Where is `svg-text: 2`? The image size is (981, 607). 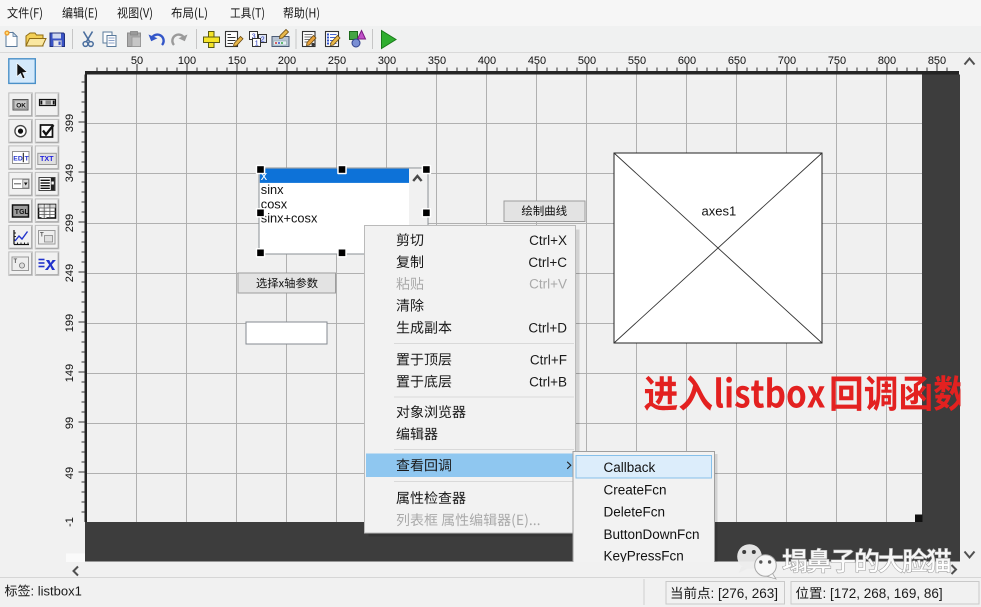 svg-text: 2 is located at coordinates (263, 39).